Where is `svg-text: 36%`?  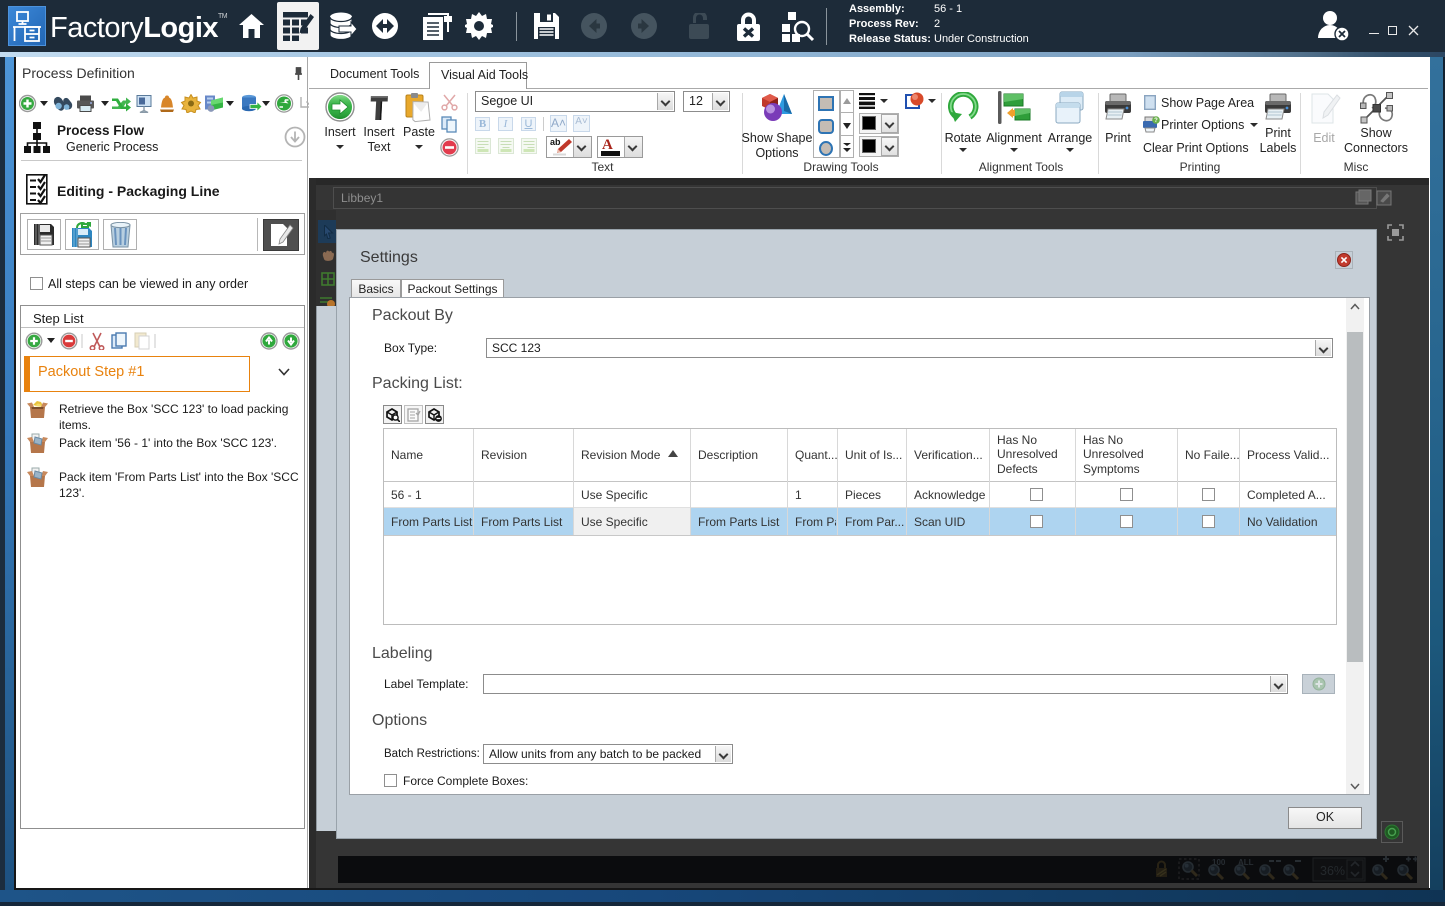 svg-text: 36% is located at coordinates (1332, 871).